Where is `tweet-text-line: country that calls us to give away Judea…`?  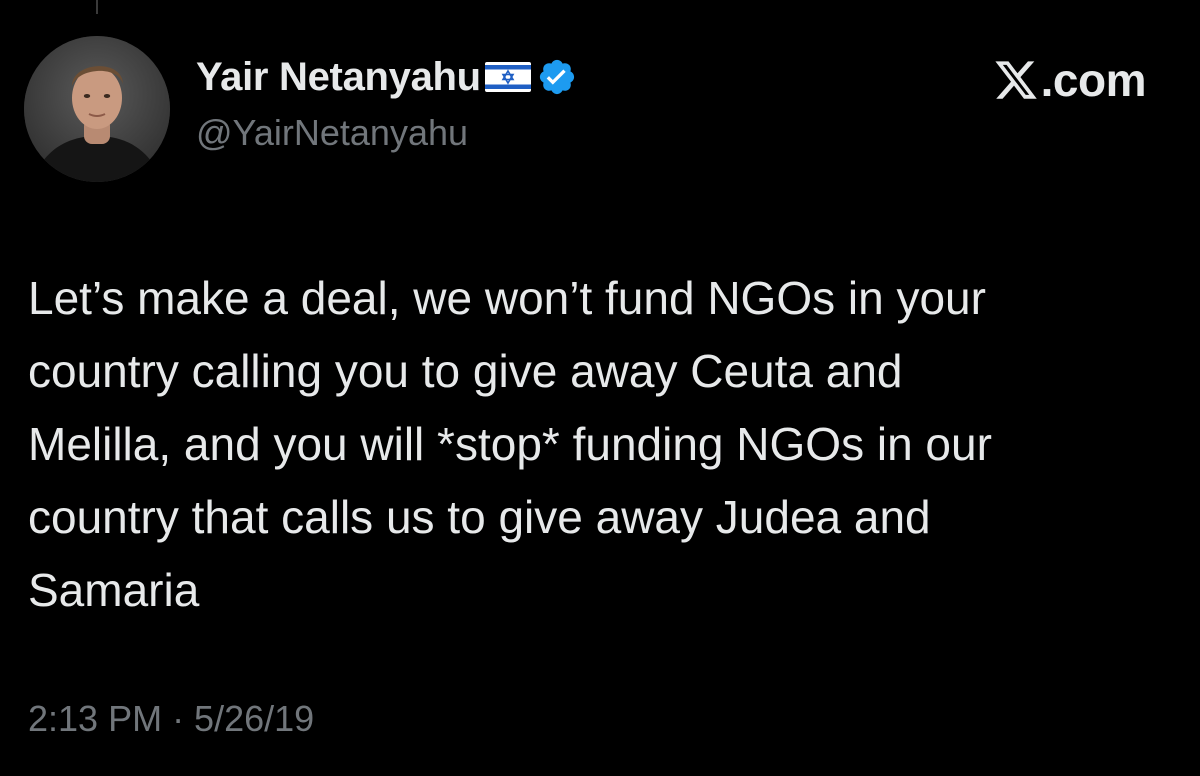 tweet-text-line: country that calls us to give away Judea… is located at coordinates (479, 517).